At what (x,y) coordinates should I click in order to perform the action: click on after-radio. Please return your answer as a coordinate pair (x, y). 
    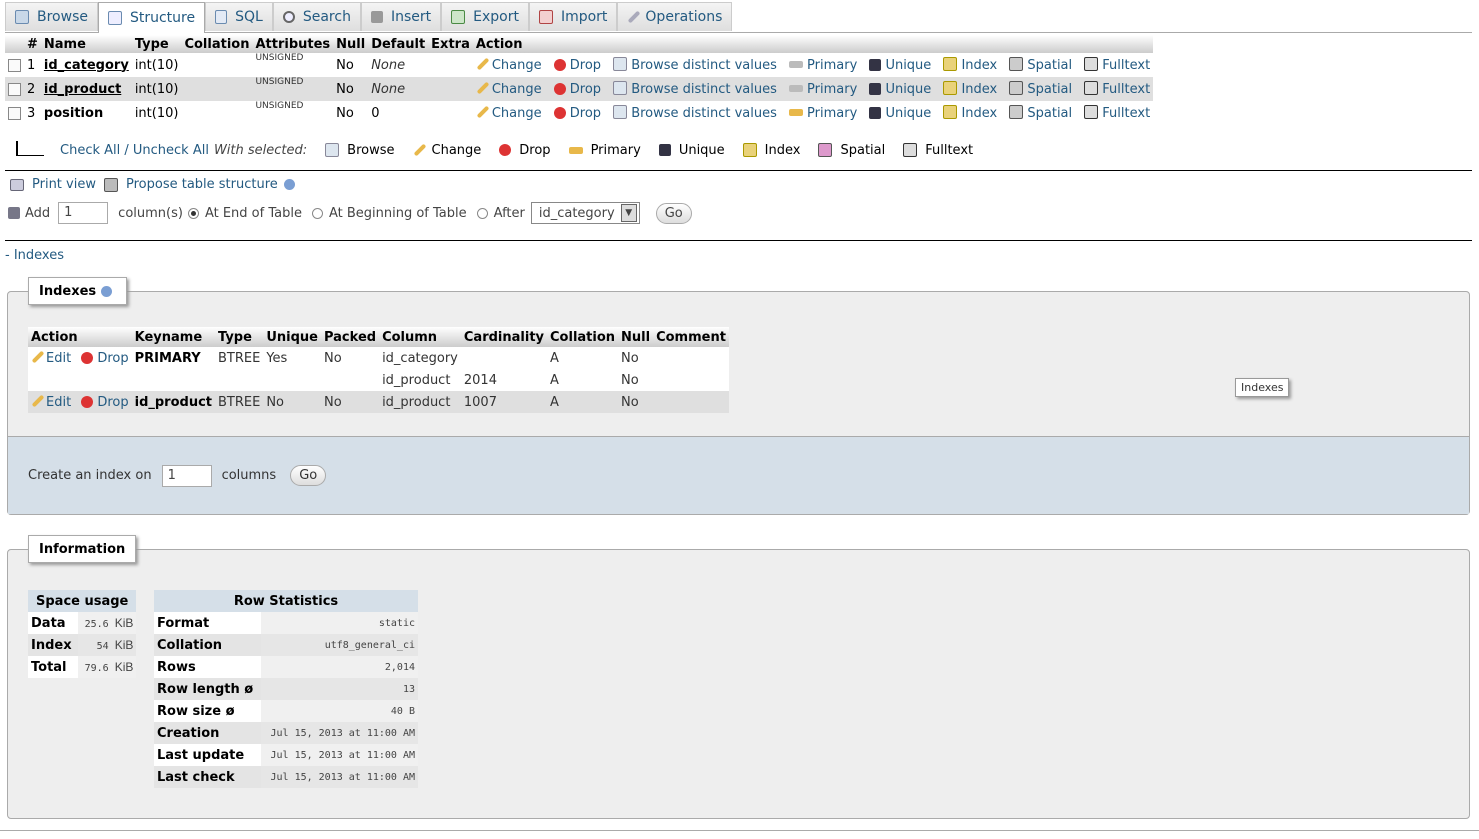
    Looking at the image, I should click on (482, 213).